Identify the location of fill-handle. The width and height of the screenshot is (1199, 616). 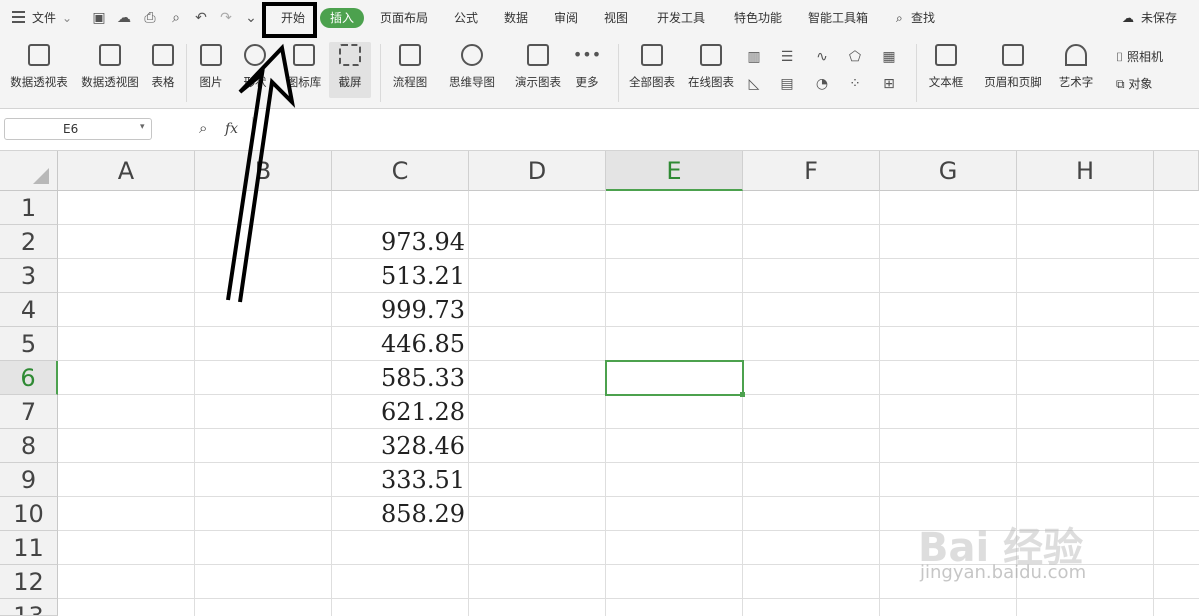
(742, 394).